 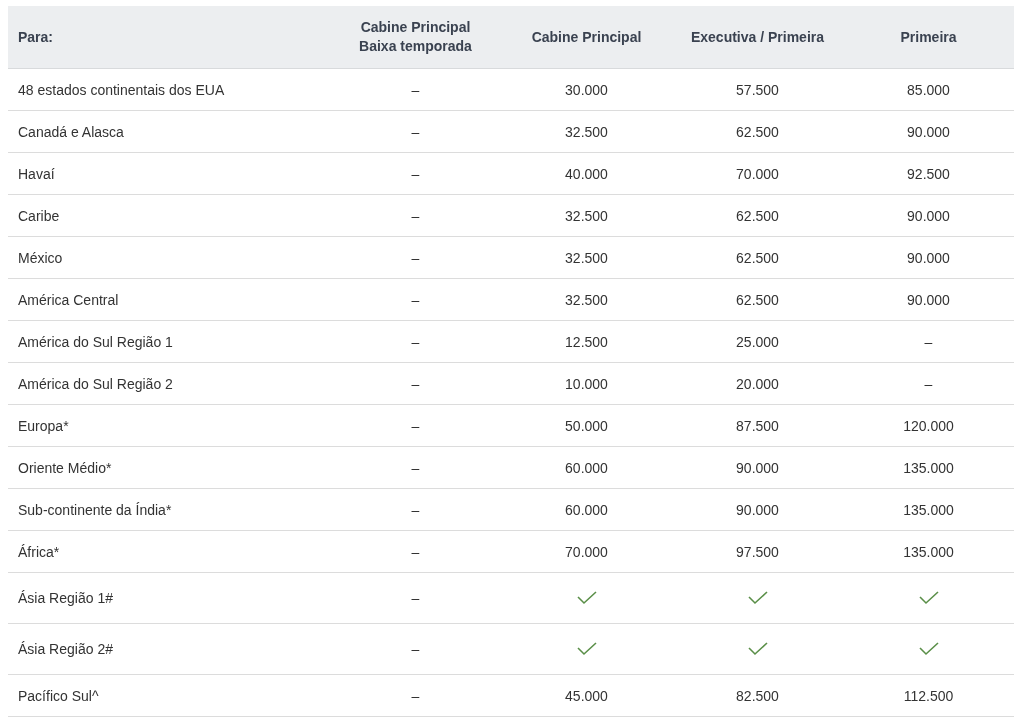 What do you see at coordinates (586, 341) in the screenshot?
I see `miles-cell: 12.500` at bounding box center [586, 341].